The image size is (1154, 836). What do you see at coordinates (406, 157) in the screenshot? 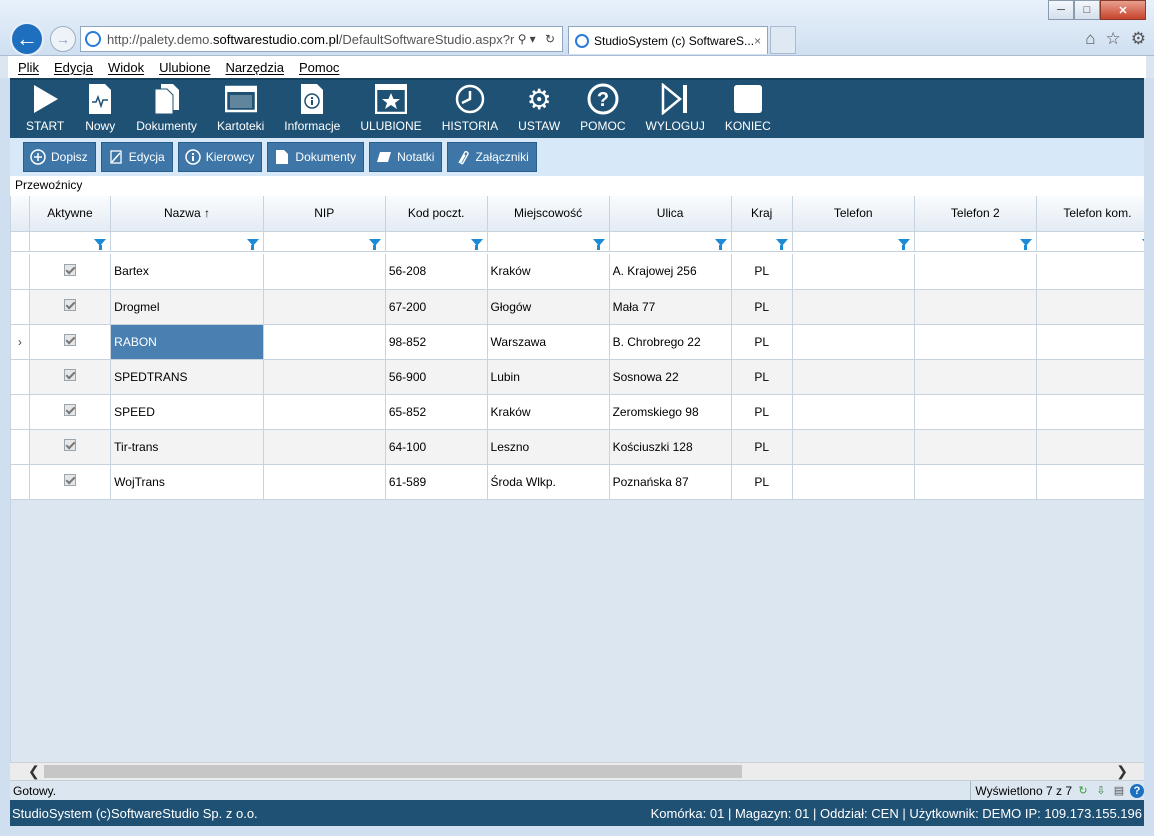
I see `notes-button: Notatki` at bounding box center [406, 157].